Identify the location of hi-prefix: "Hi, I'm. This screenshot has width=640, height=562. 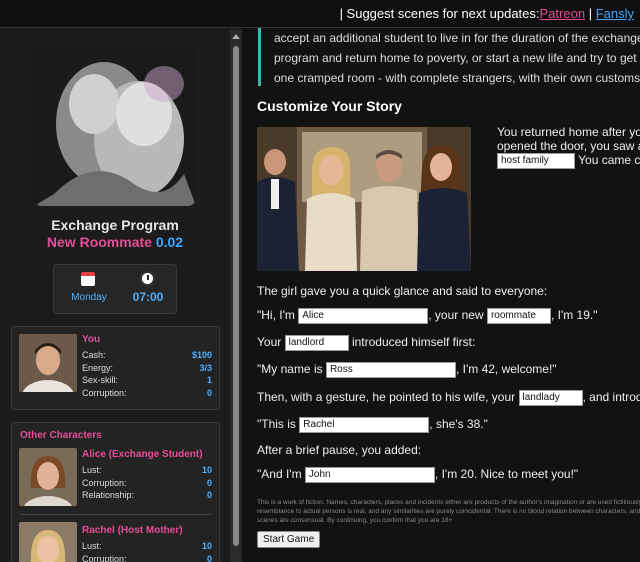
(276, 315).